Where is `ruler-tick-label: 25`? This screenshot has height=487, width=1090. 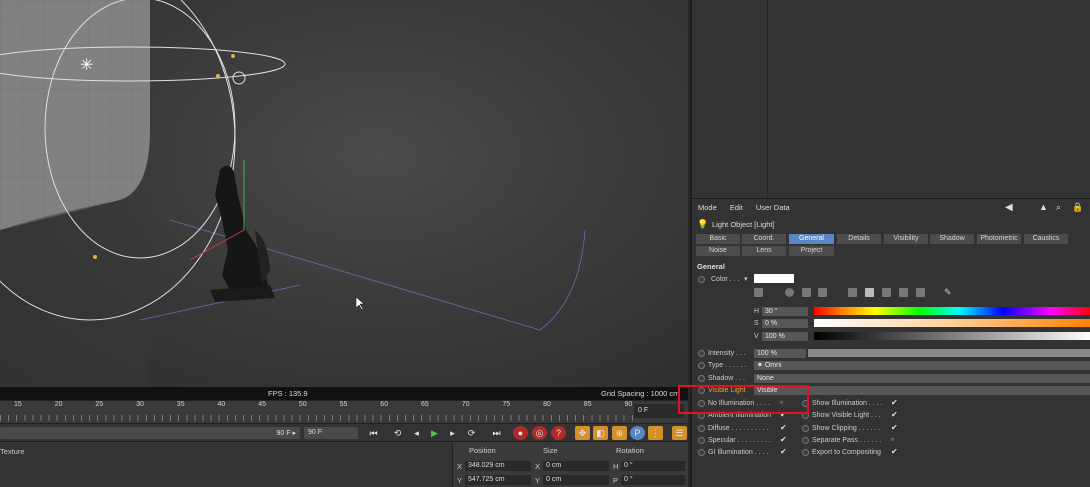 ruler-tick-label: 25 is located at coordinates (99, 404).